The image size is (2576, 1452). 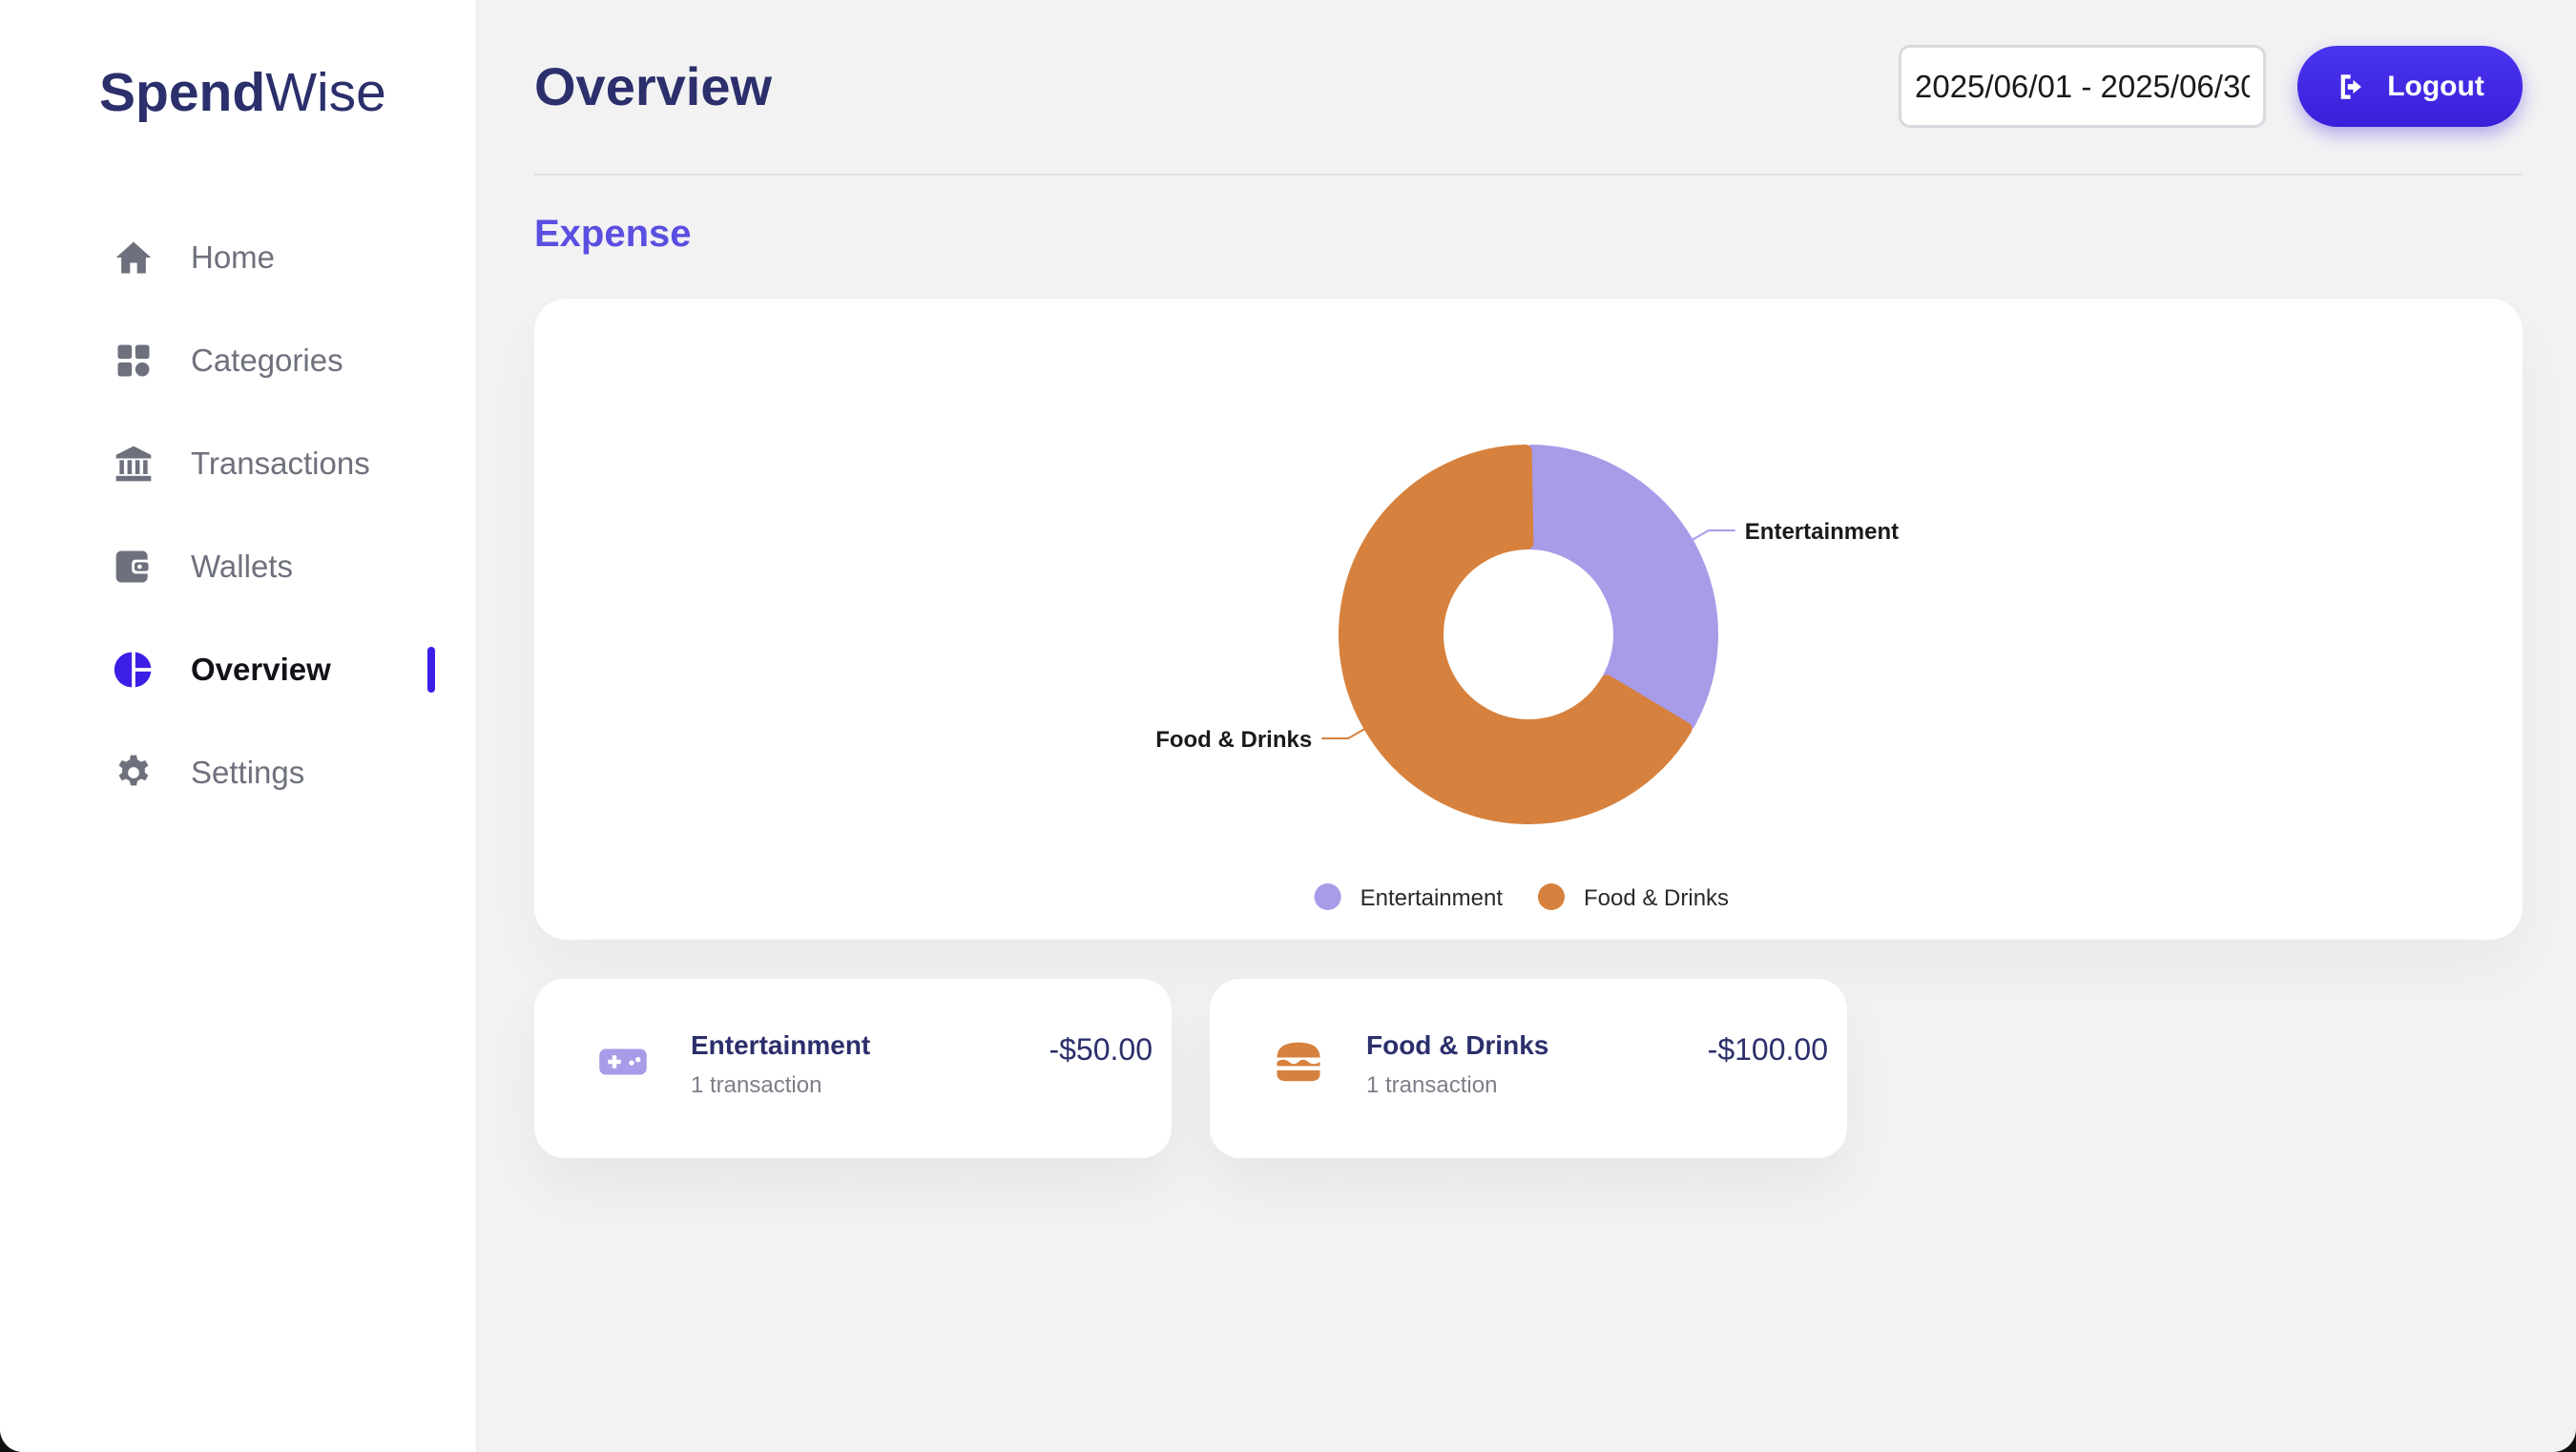 What do you see at coordinates (1528, 175) in the screenshot?
I see `header-divider` at bounding box center [1528, 175].